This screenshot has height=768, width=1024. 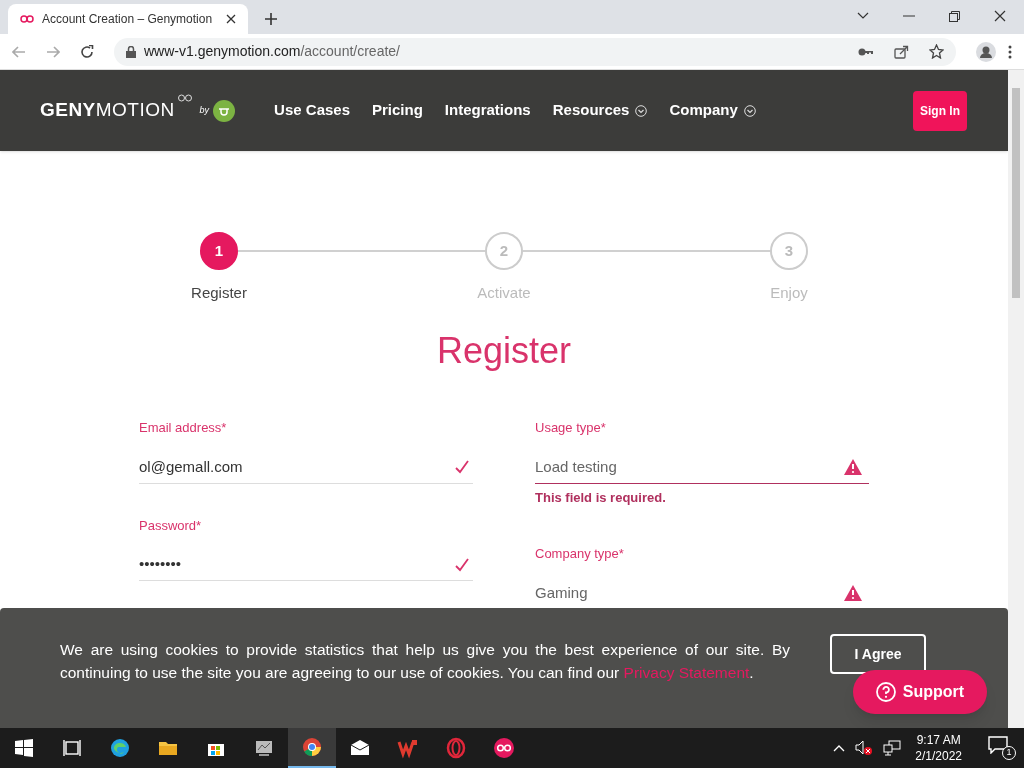 I want to click on chevron-down-icon, so click(x=863, y=16).